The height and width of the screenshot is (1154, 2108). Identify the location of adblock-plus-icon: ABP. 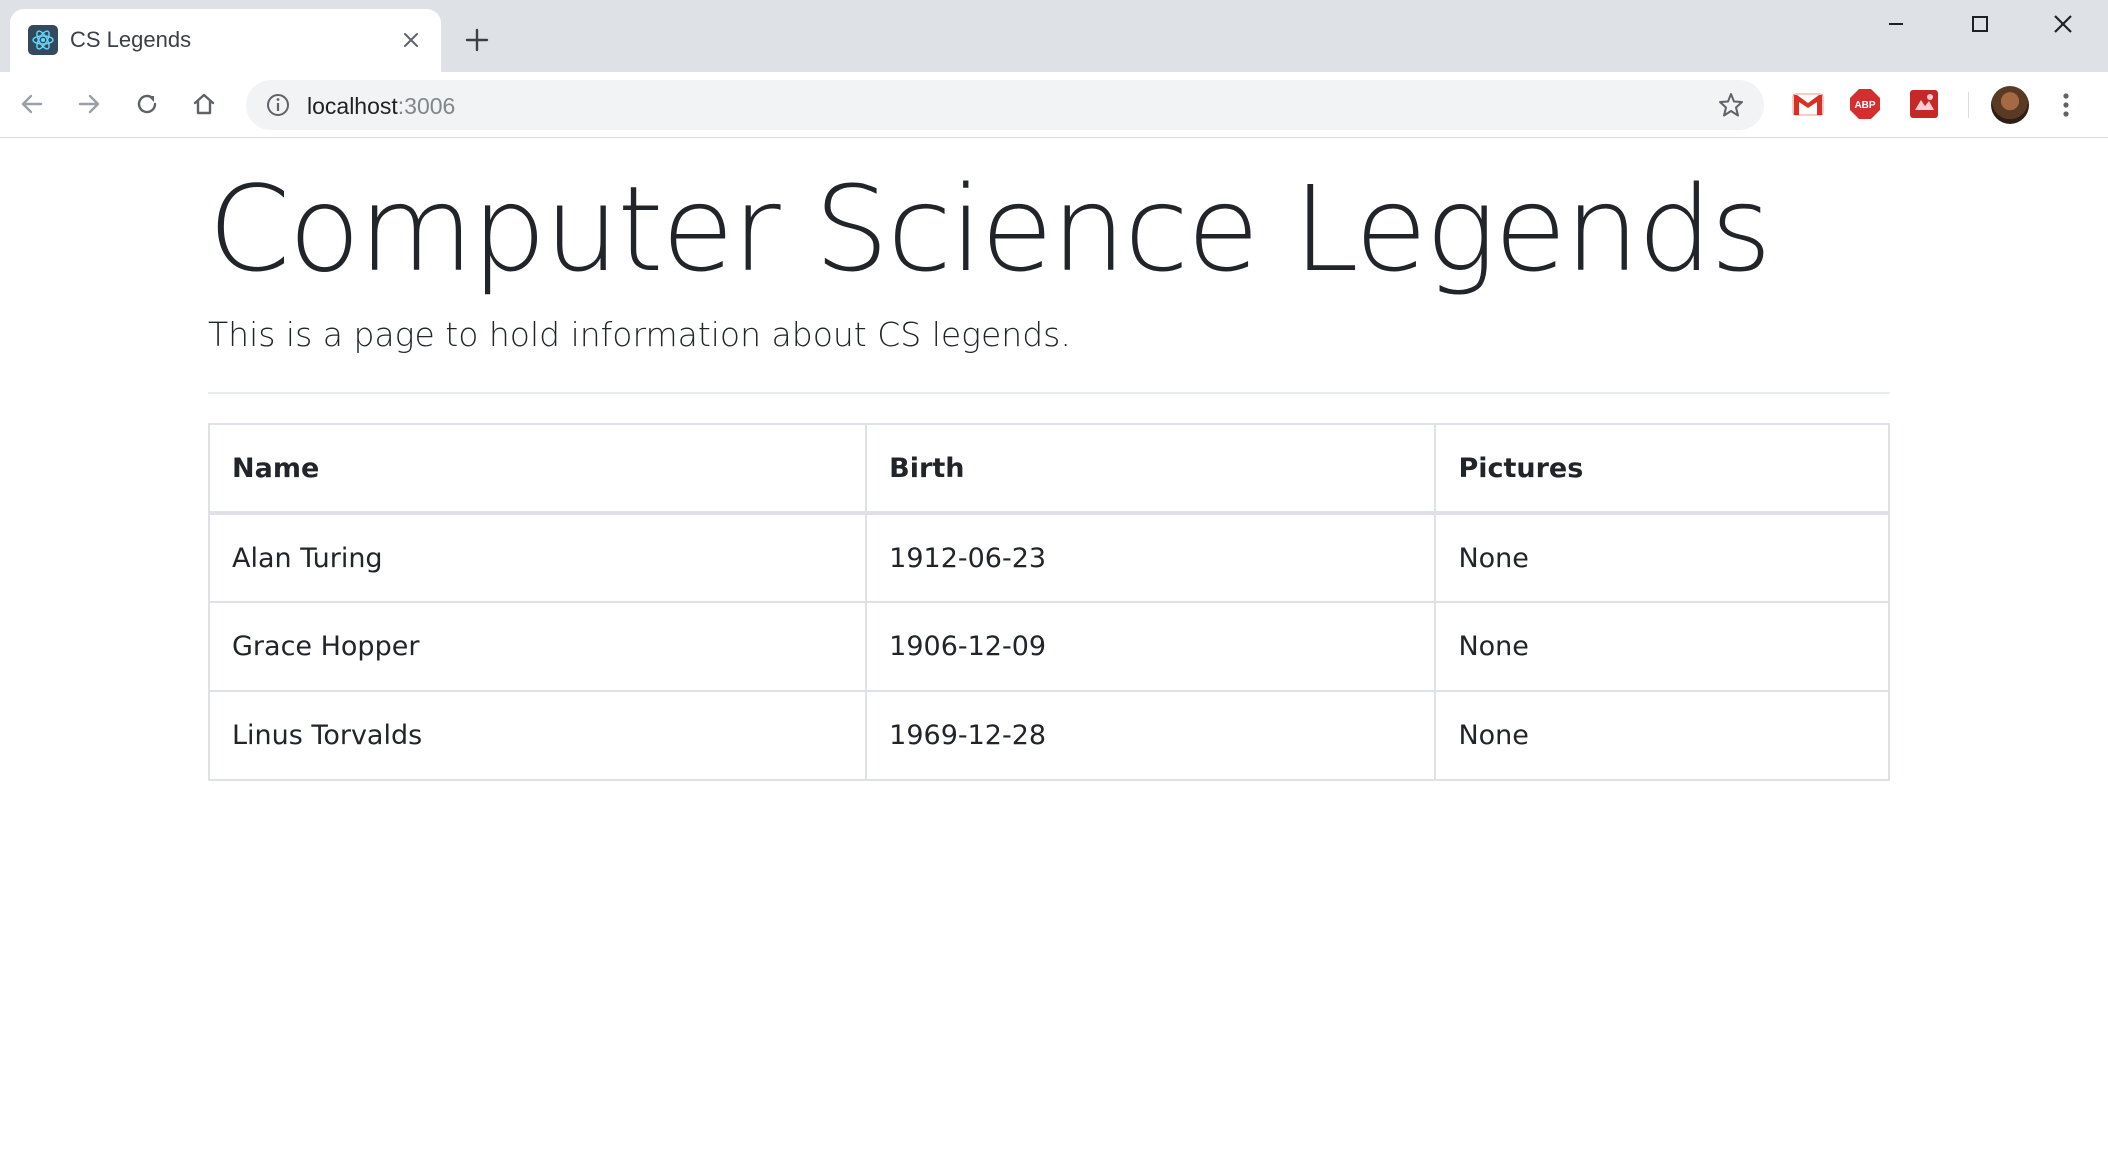
(1865, 104).